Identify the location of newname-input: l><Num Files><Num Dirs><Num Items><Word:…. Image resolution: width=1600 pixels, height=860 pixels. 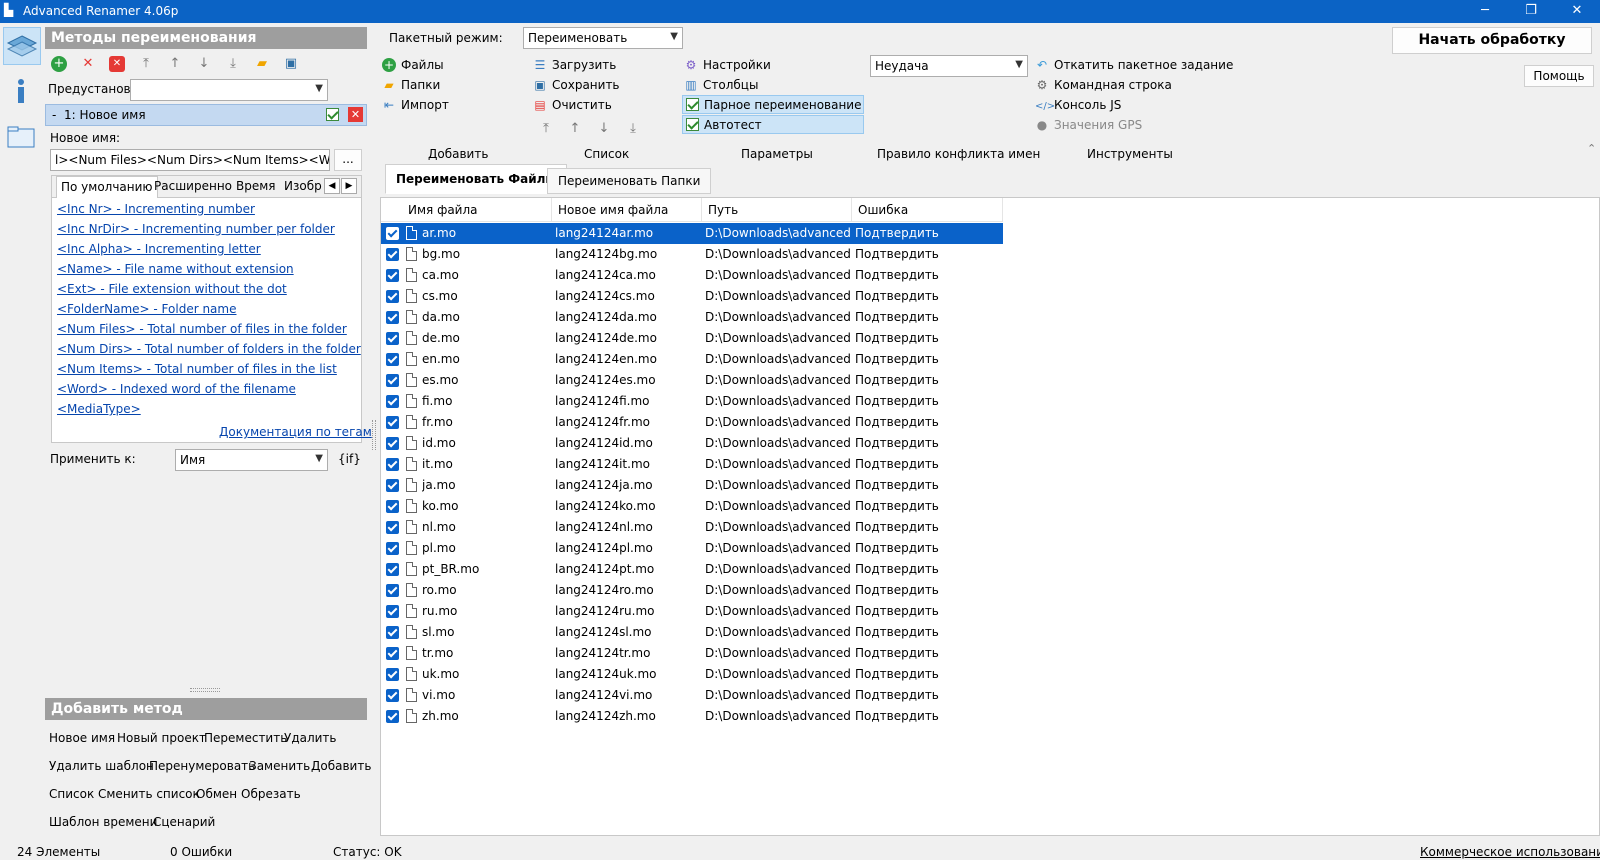
(190, 160).